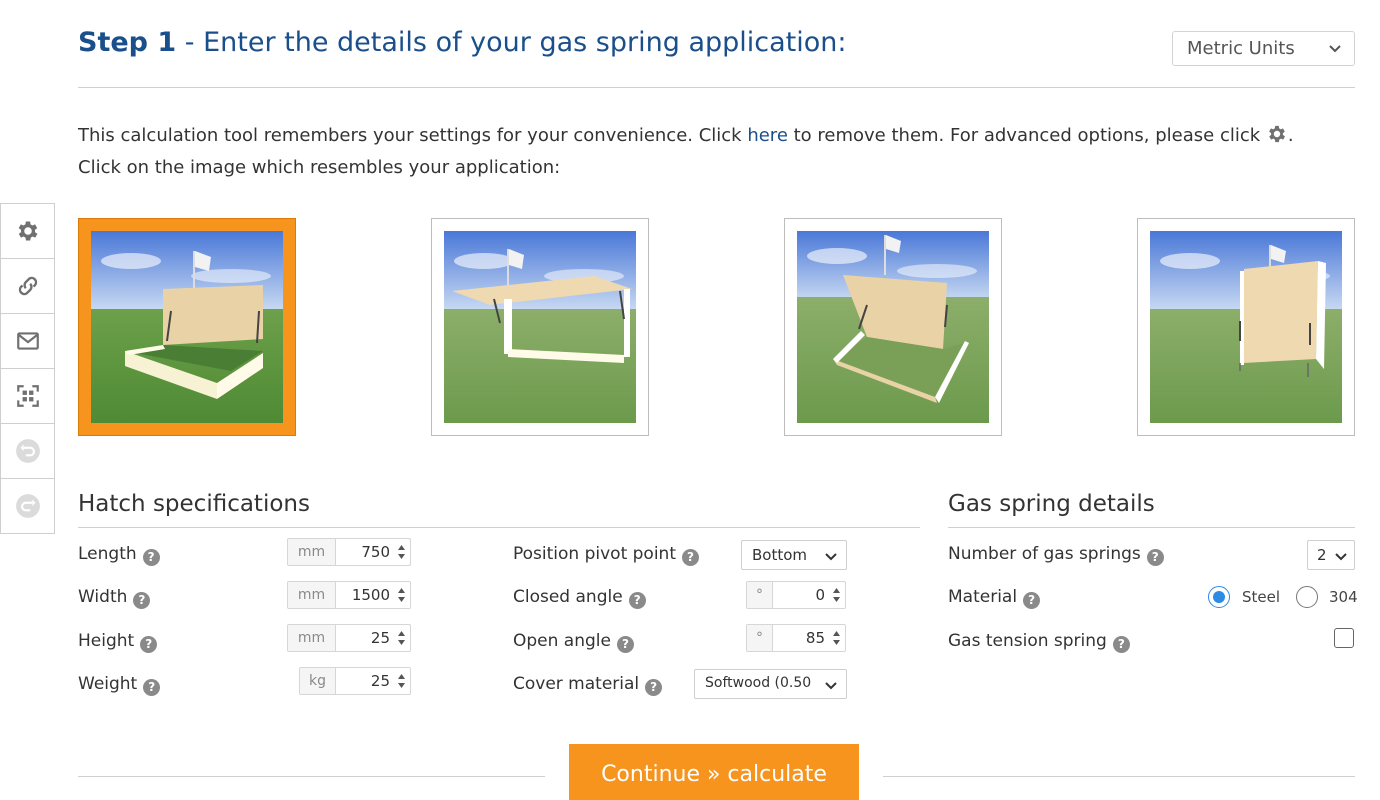  I want to click on cover-material-label-text: Cover material, so click(576, 684).